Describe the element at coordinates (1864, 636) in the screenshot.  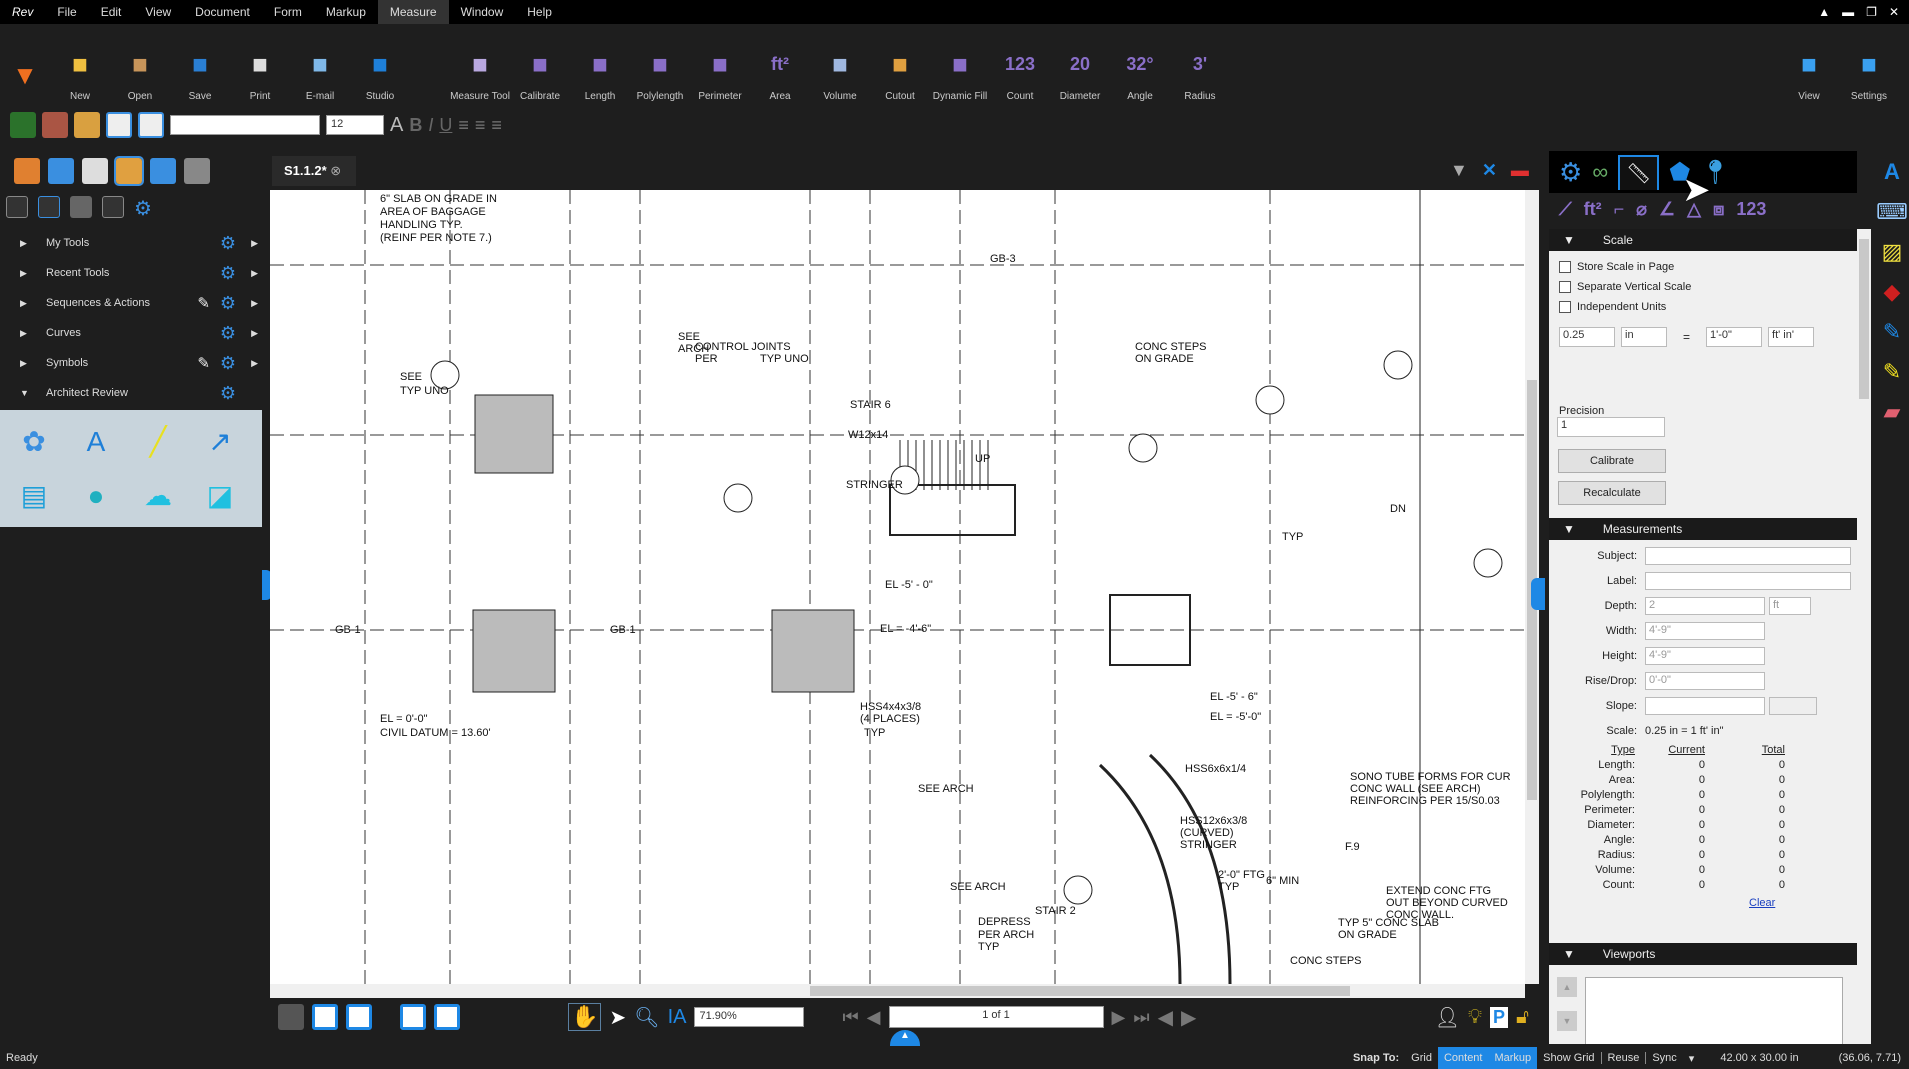
I see `panel-scrollbar` at that location.